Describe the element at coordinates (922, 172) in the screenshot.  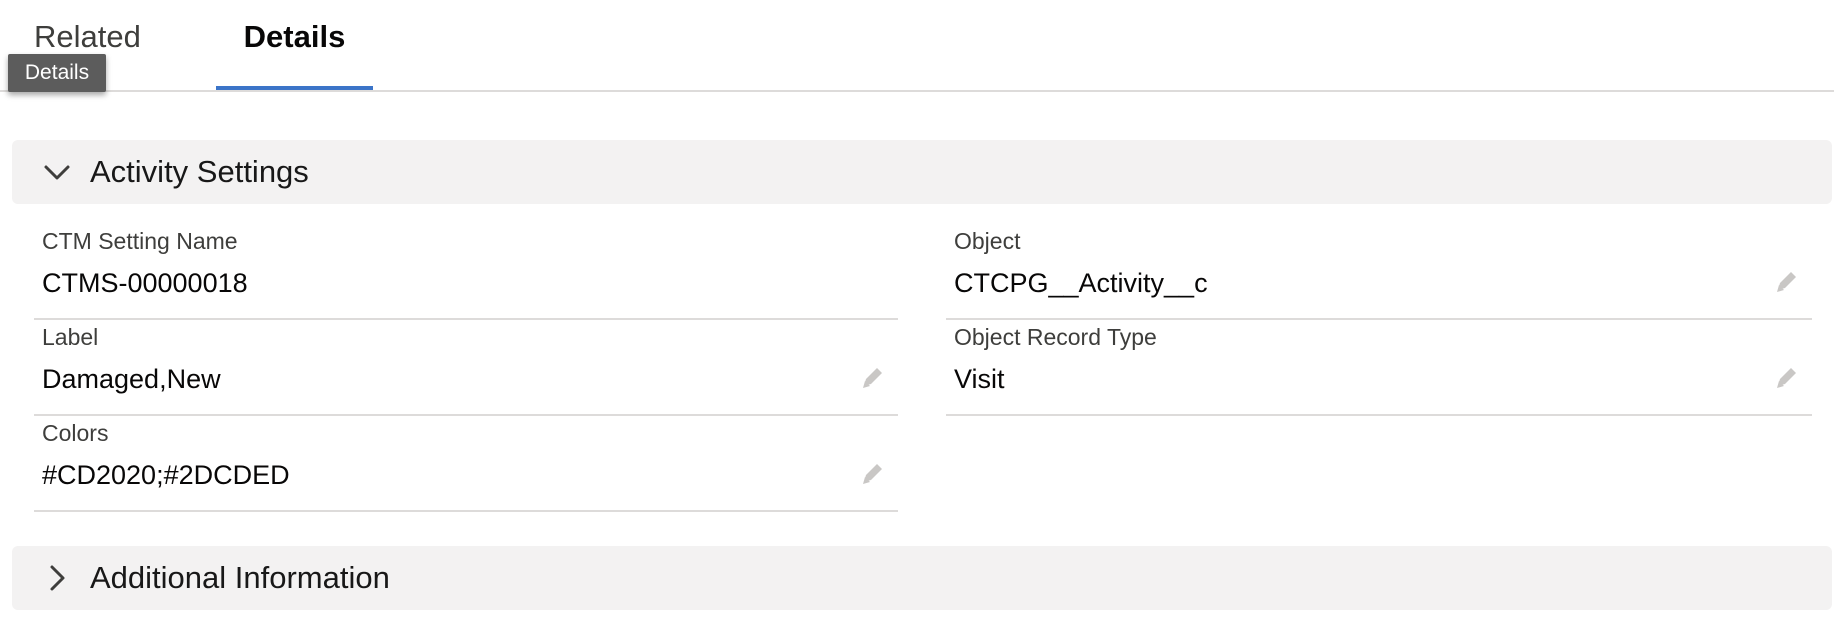
I see `section-activity-settings-header: Activity Settings` at that location.